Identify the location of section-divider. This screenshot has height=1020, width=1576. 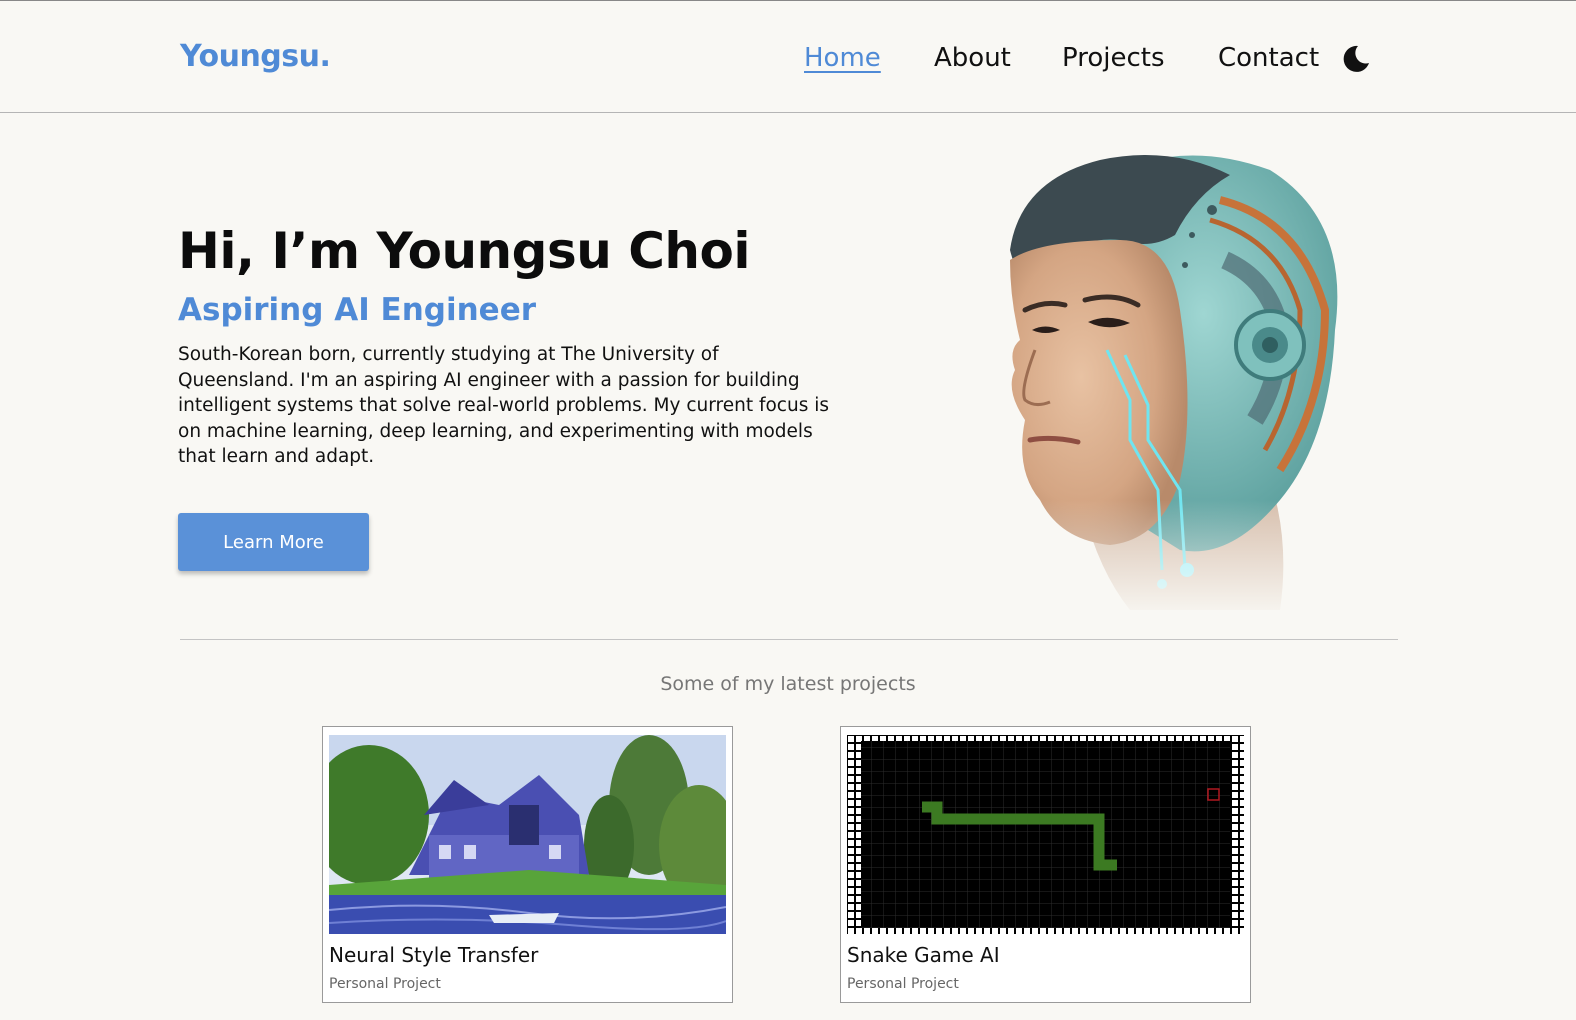
(789, 639).